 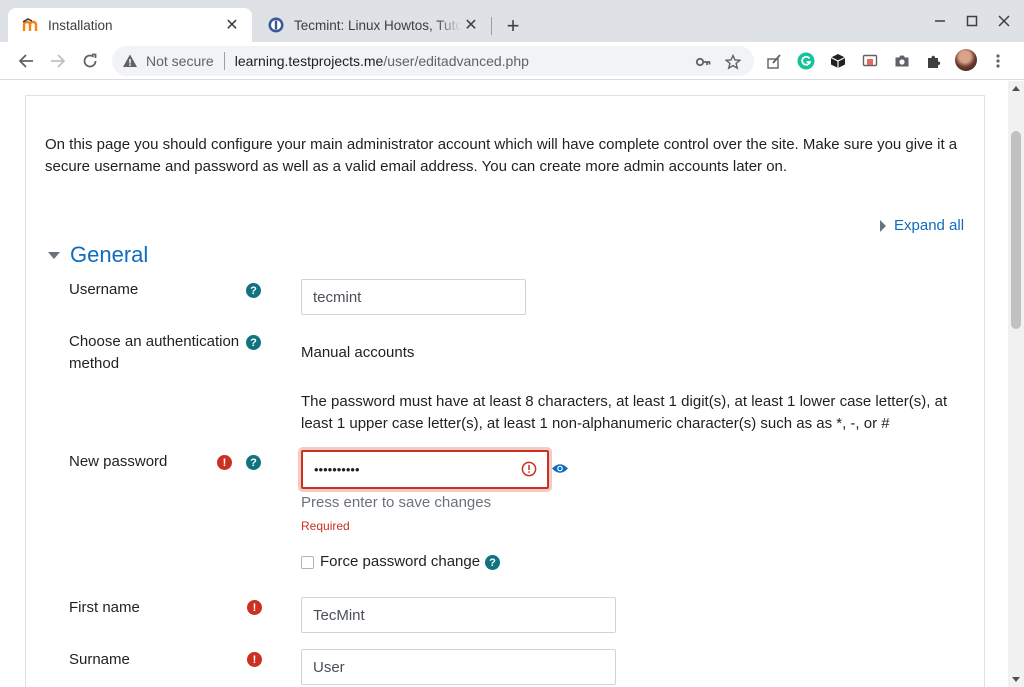 What do you see at coordinates (400, 561) in the screenshot?
I see `force-password-change-label: Force password change` at bounding box center [400, 561].